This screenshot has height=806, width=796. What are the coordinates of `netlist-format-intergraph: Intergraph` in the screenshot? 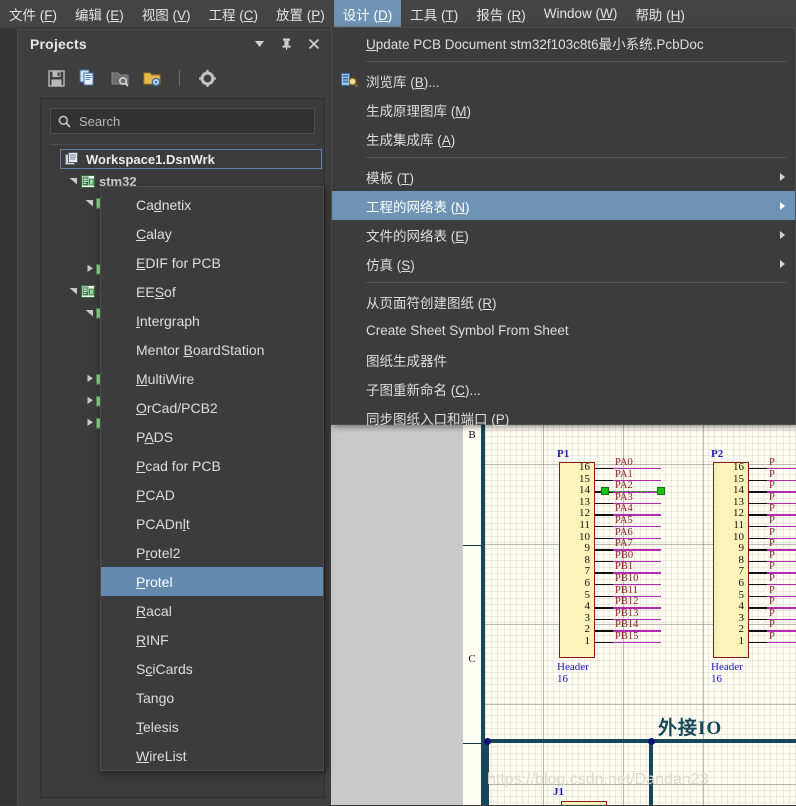 It's located at (212, 320).